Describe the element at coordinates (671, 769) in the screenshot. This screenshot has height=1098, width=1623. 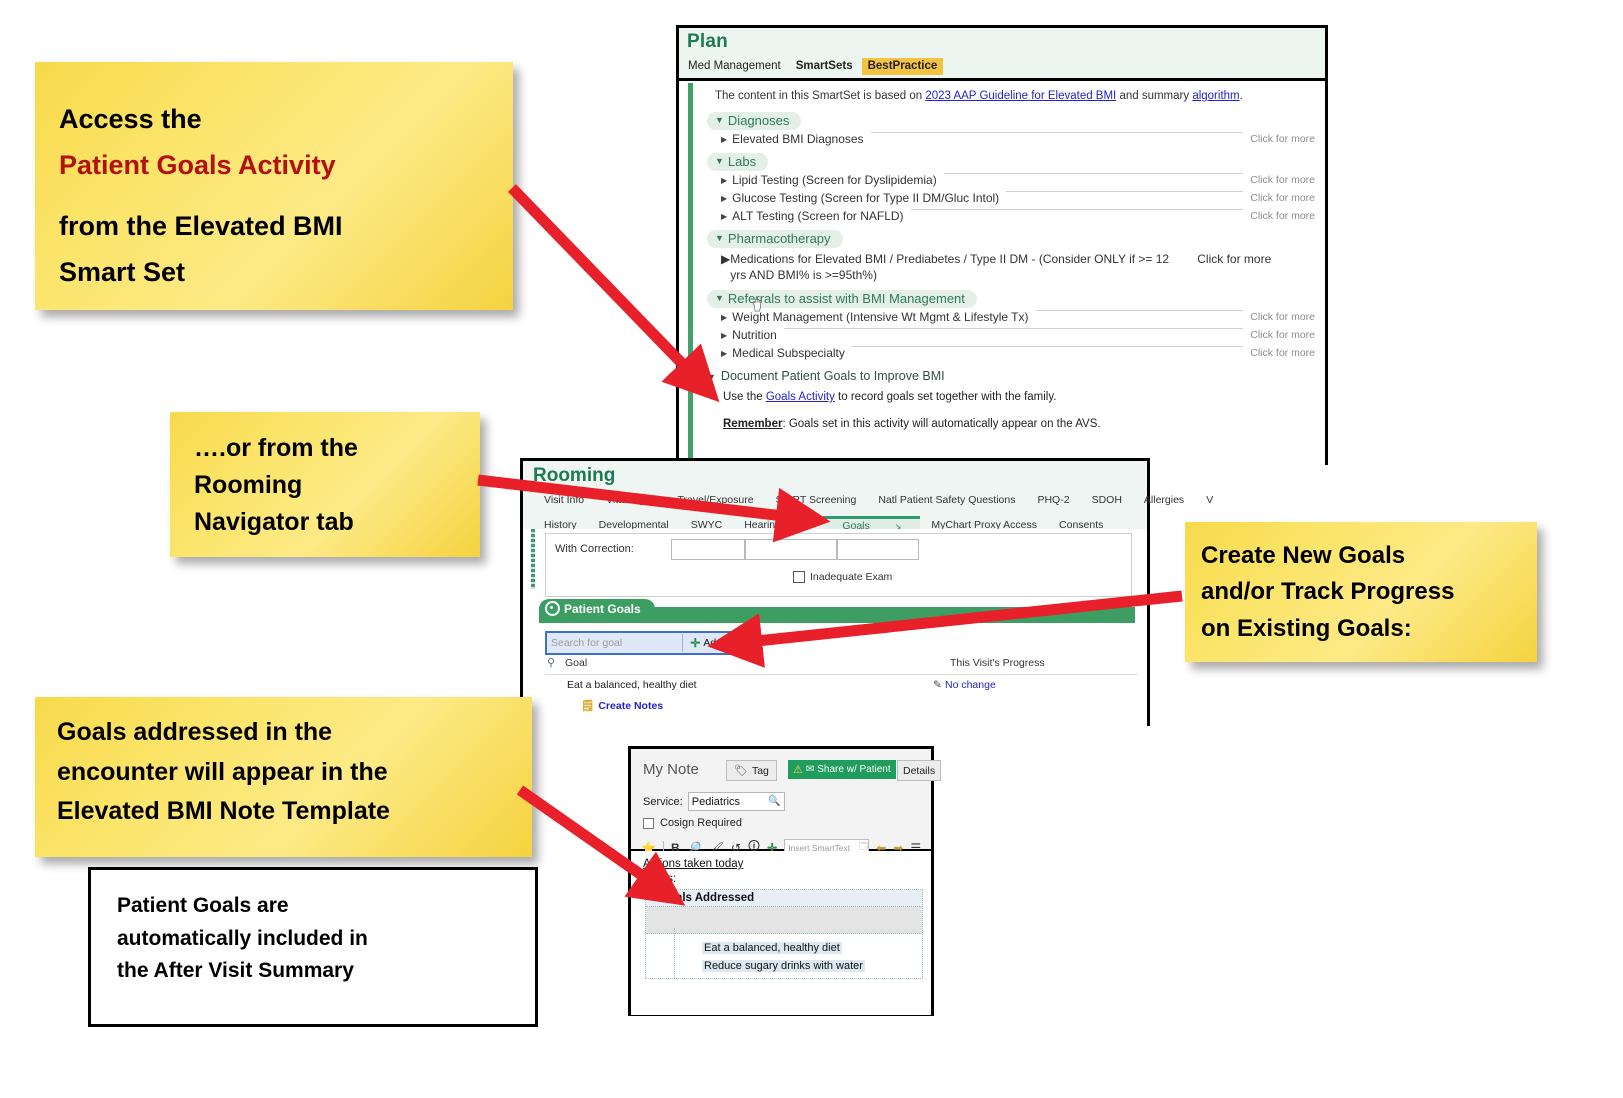
I see `my-note-title: My Note` at that location.